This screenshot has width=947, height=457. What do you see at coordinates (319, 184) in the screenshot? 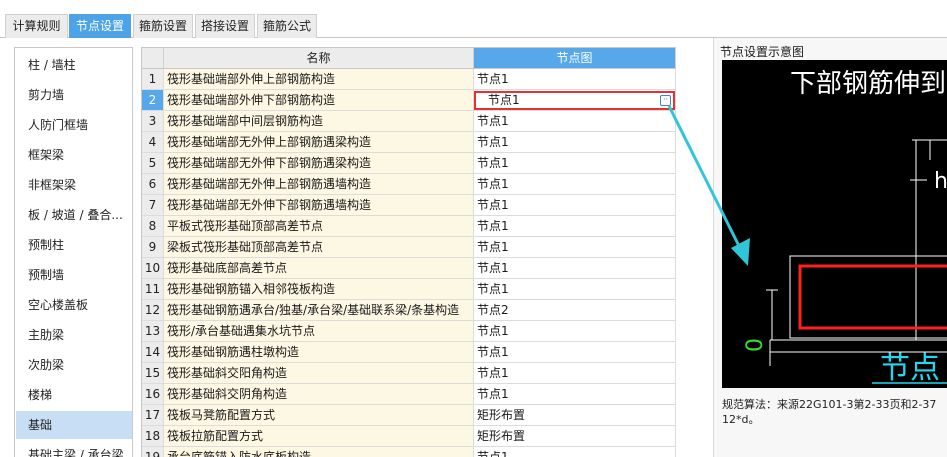
I see `row-name-cell: 筏形基础端部无外伸上部钢筋遇墙构造` at bounding box center [319, 184].